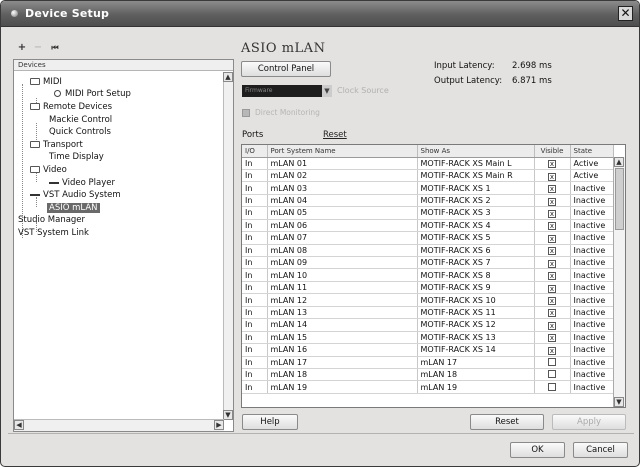  What do you see at coordinates (476, 288) in the screenshot?
I see `cell-show-as: MOTIF-RACK XS 9` at bounding box center [476, 288].